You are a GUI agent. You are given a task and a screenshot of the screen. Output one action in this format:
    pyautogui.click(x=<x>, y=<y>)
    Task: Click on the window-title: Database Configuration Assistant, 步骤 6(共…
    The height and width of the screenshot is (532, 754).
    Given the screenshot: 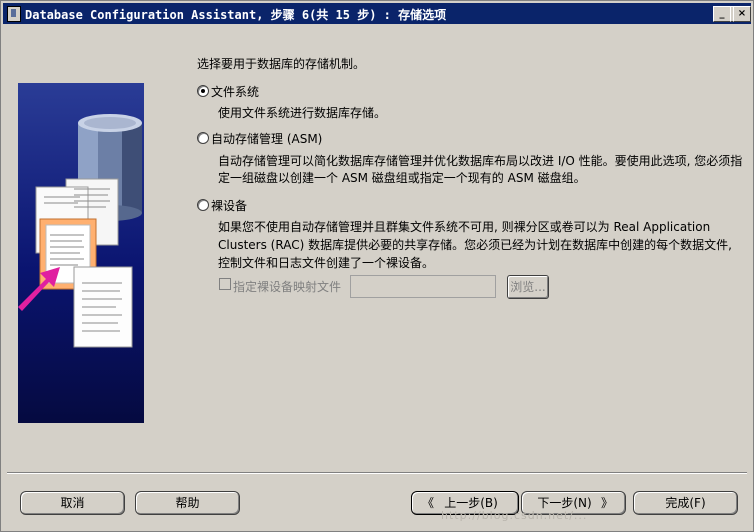 What is the action you would take?
    pyautogui.click(x=236, y=15)
    